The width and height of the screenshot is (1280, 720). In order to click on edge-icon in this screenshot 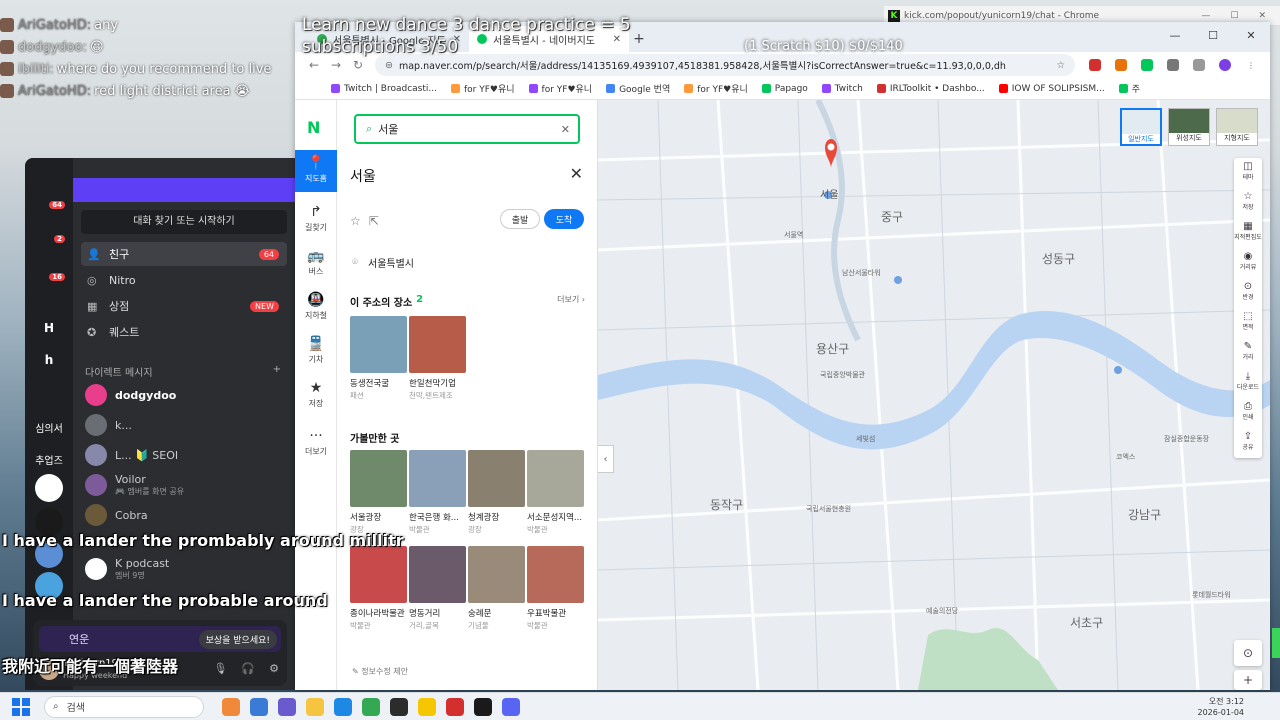, I will do `click(343, 706)`.